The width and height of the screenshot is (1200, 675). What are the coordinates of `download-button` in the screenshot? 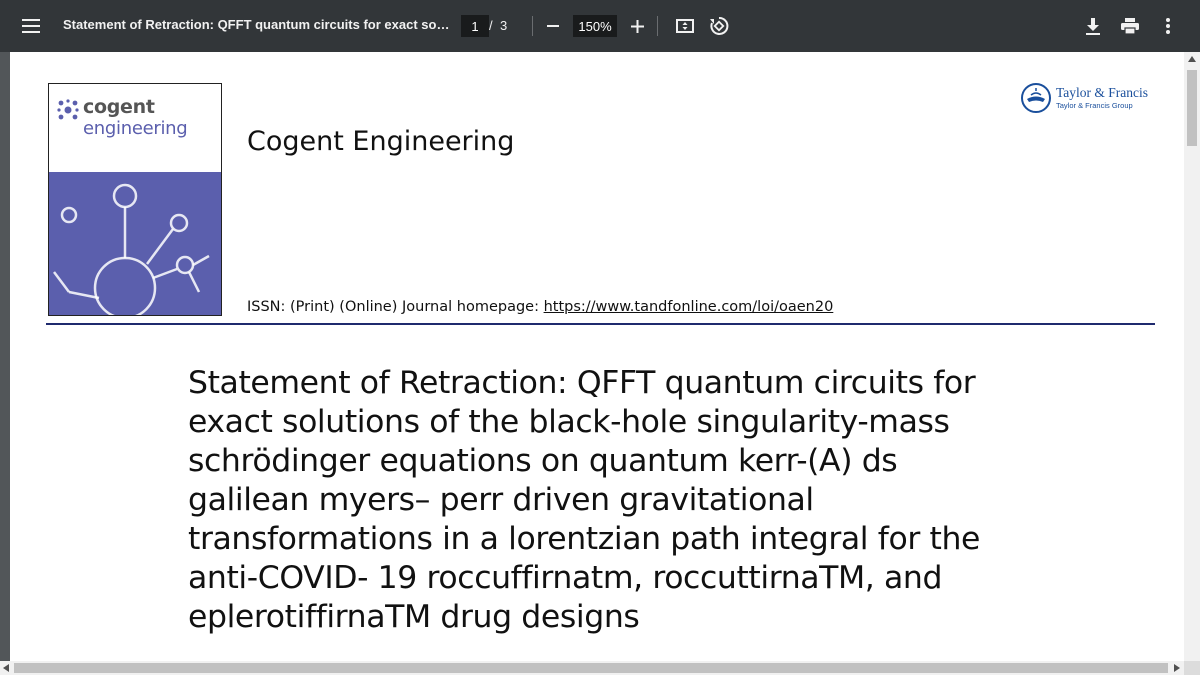 It's located at (1093, 26).